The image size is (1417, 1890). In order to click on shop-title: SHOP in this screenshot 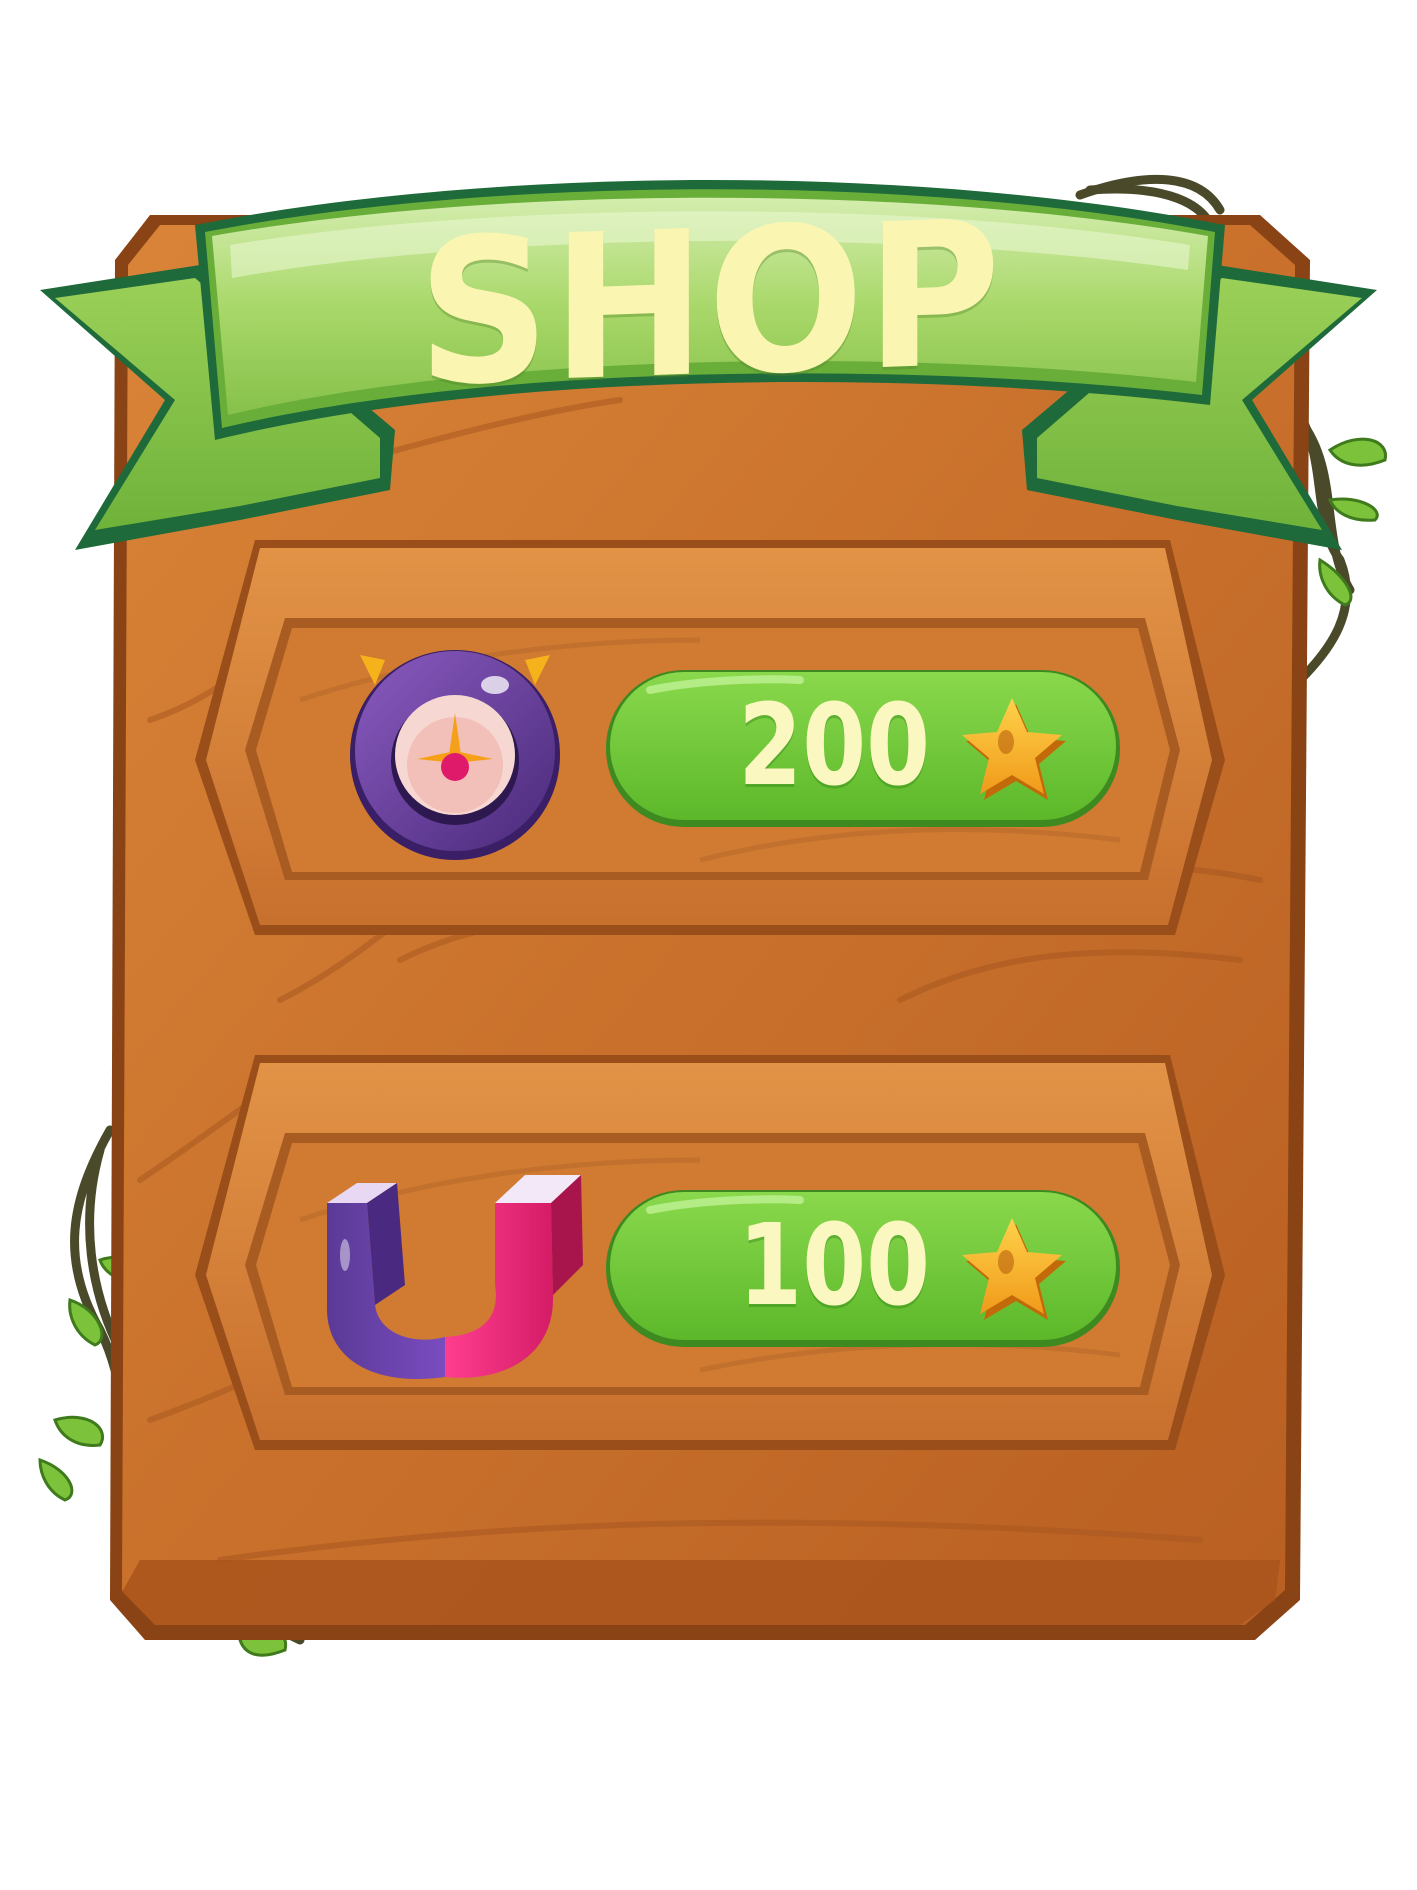, I will do `click(710, 304)`.